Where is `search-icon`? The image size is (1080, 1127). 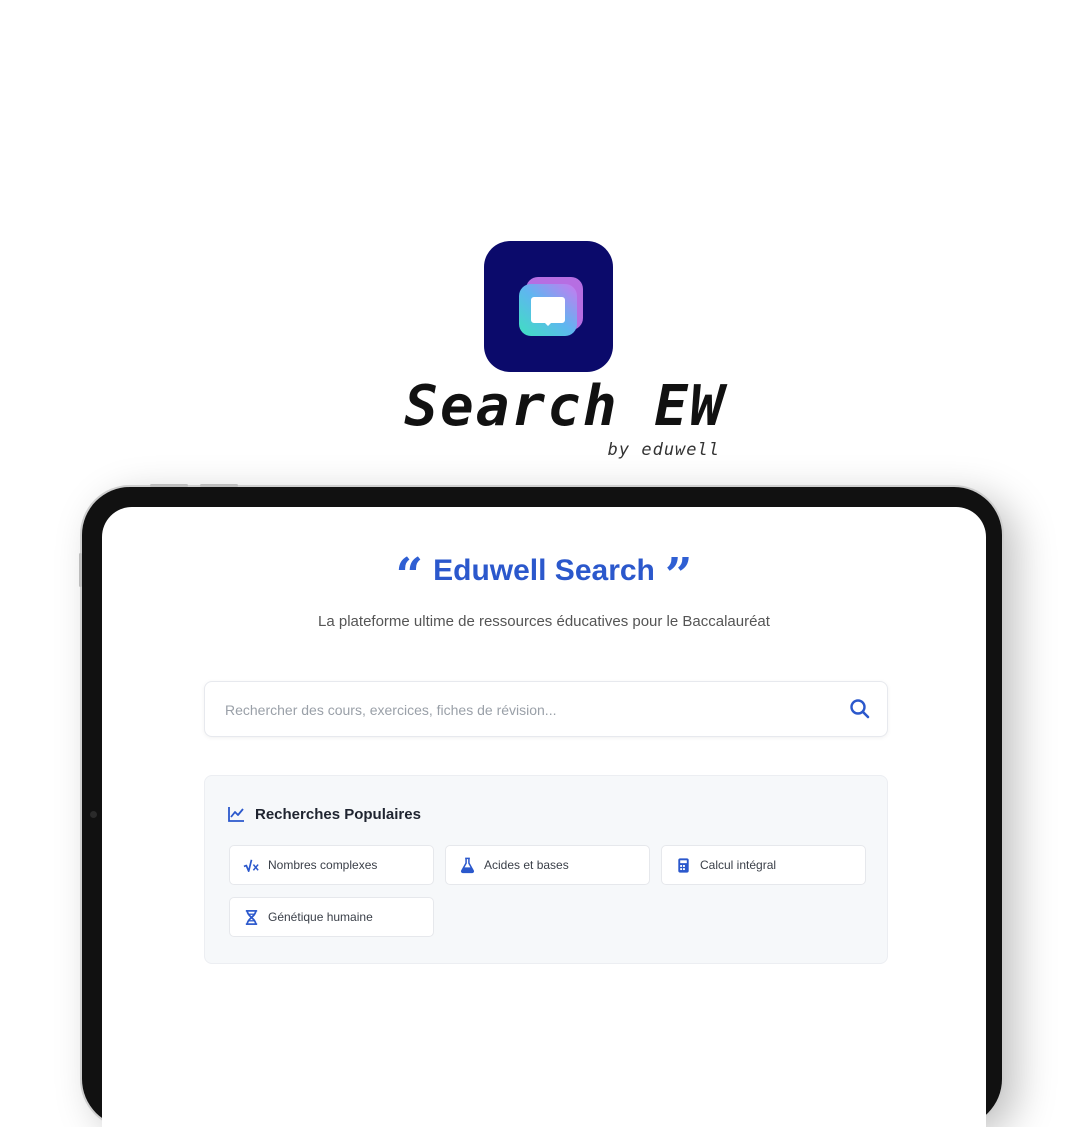
search-icon is located at coordinates (860, 709).